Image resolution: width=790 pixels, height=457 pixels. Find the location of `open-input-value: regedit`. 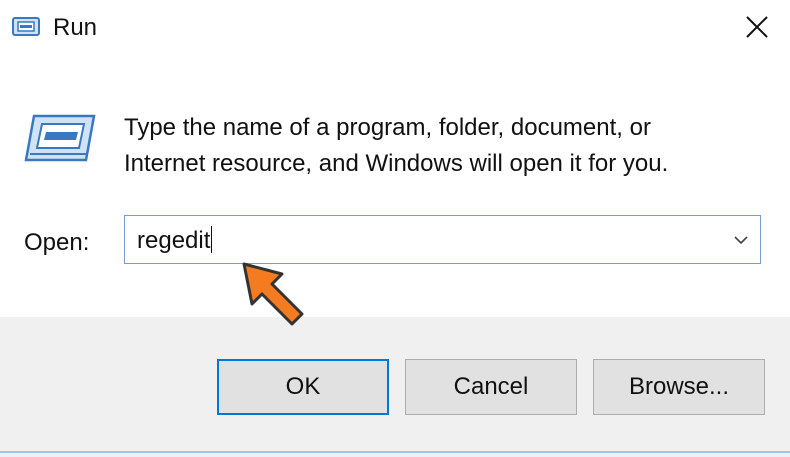

open-input-value: regedit is located at coordinates (174, 240).